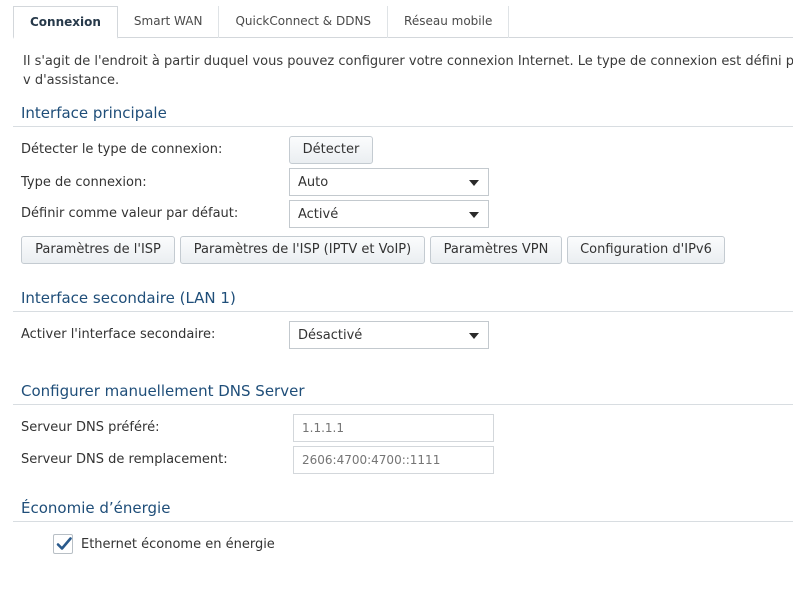 Image resolution: width=793 pixels, height=589 pixels. What do you see at coordinates (389, 182) in the screenshot?
I see `conn-type-select: Auto` at bounding box center [389, 182].